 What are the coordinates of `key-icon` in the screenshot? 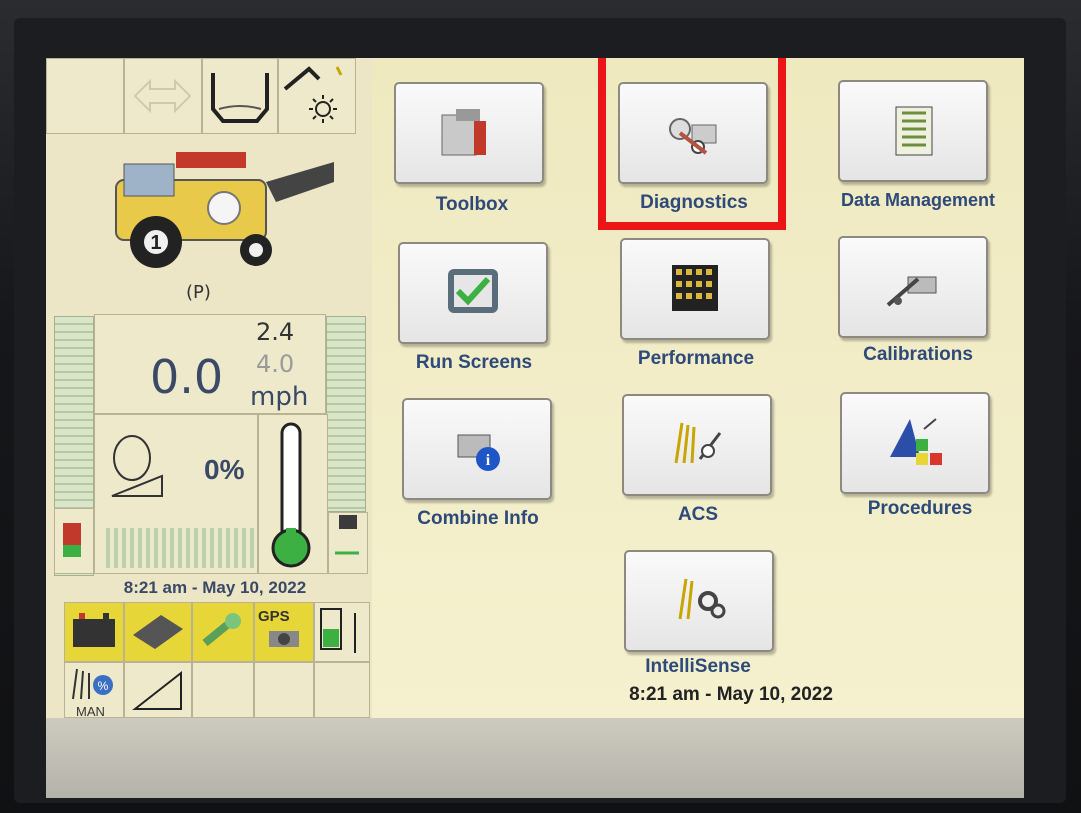 It's located at (223, 632).